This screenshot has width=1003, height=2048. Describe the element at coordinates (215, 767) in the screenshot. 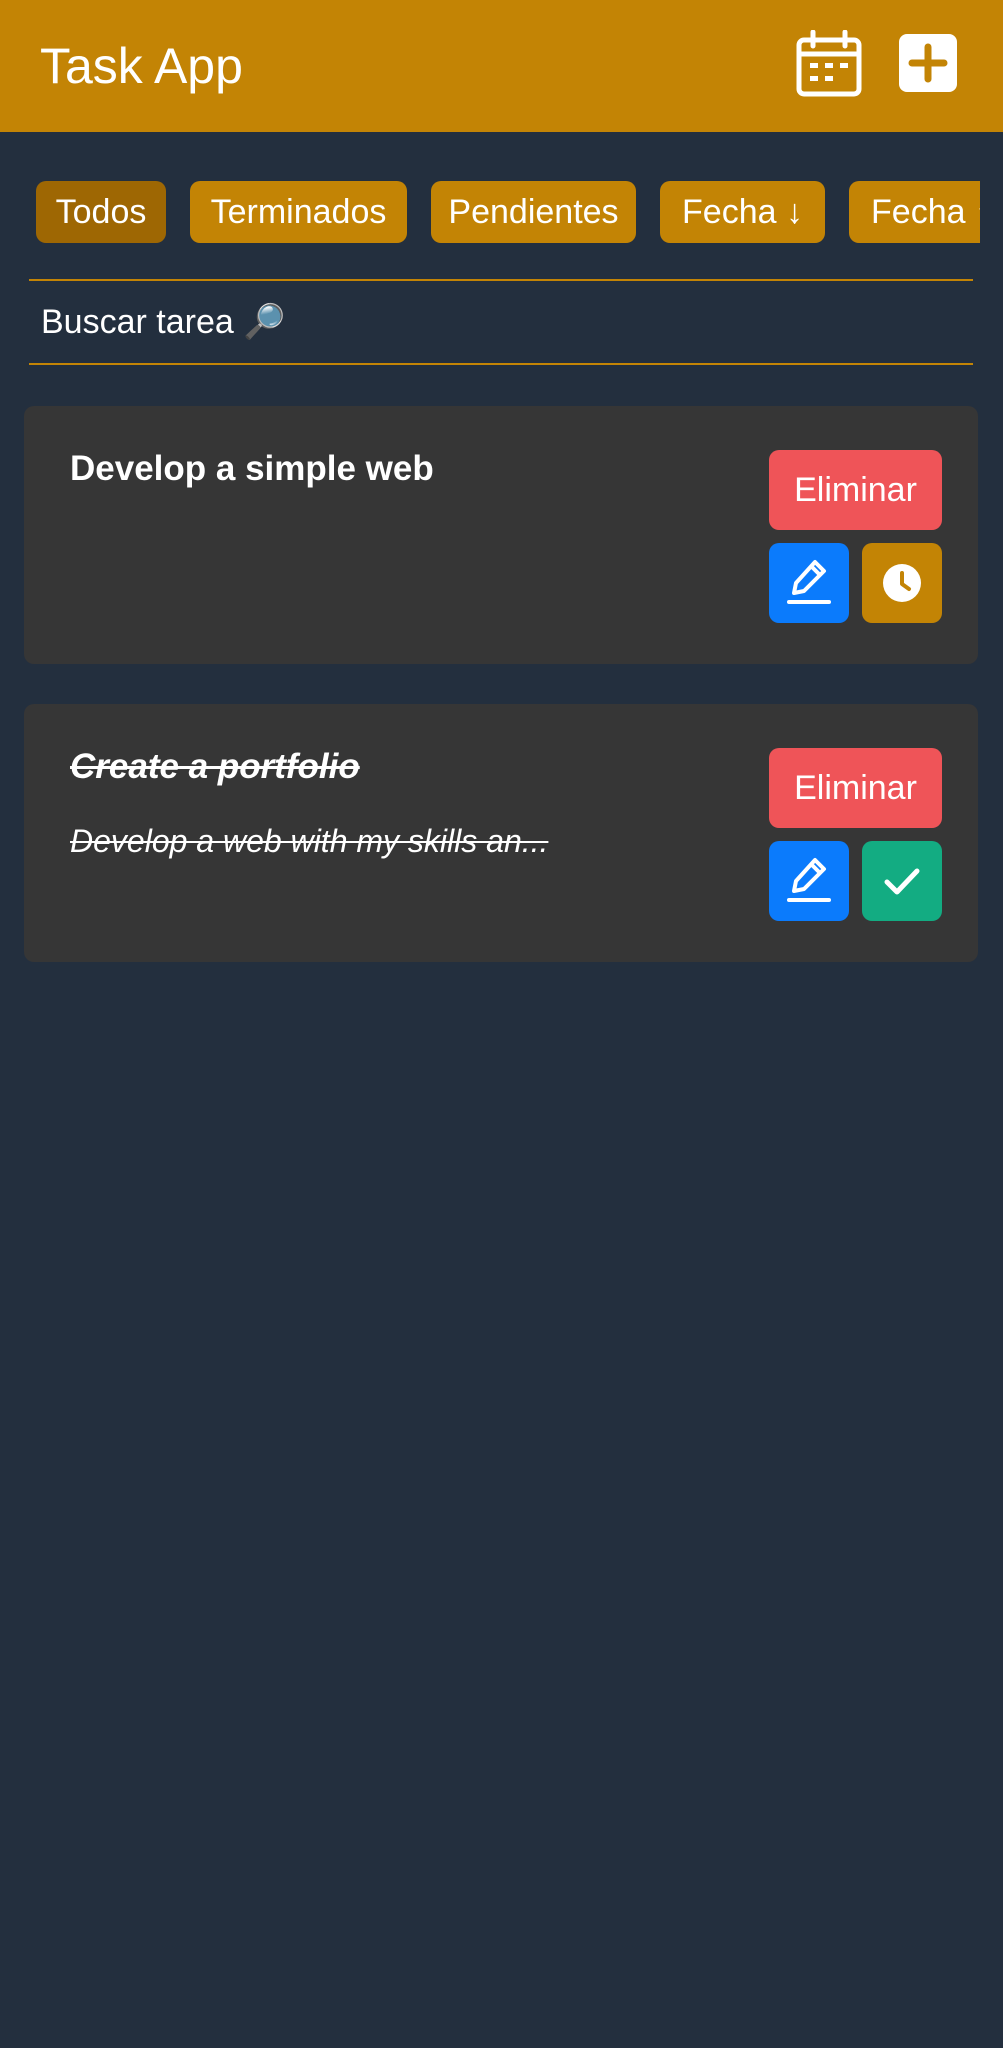

I see `task-title: Create a portfolio` at that location.